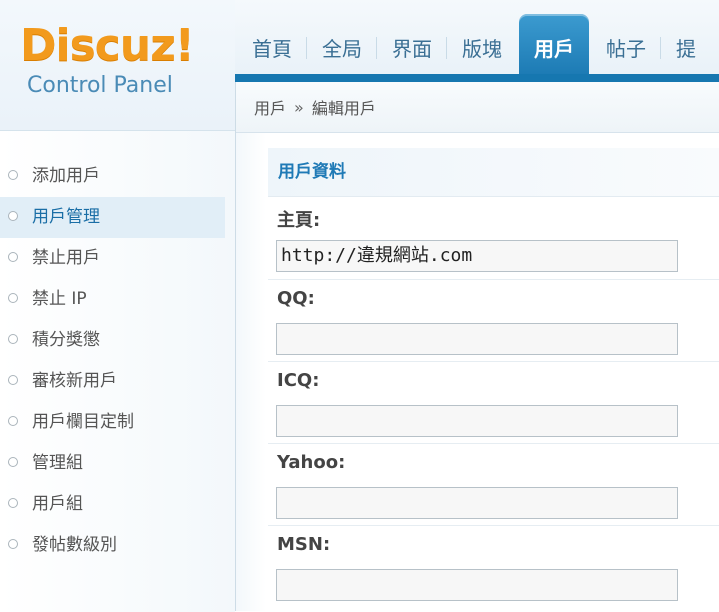 The height and width of the screenshot is (612, 719). What do you see at coordinates (112, 422) in the screenshot?
I see `sidebar-item-user-fields: 用戶欄目定制` at bounding box center [112, 422].